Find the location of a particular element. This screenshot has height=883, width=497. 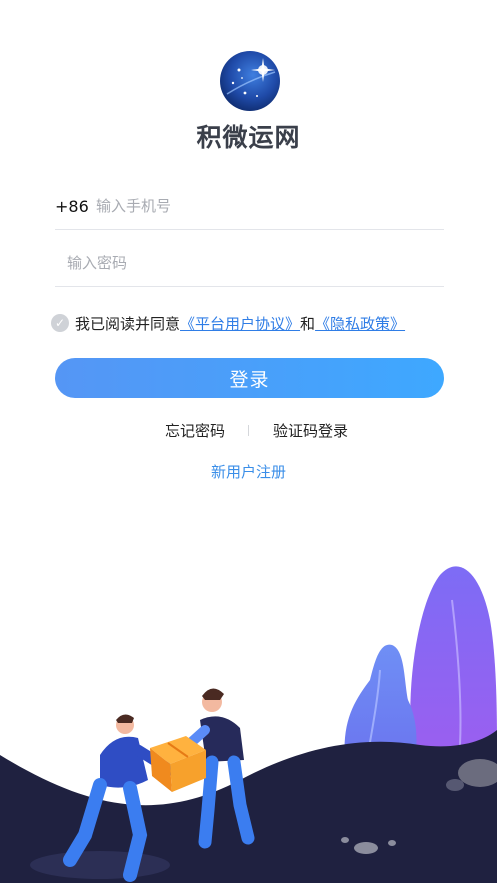

phone-field: +86 is located at coordinates (249, 207).